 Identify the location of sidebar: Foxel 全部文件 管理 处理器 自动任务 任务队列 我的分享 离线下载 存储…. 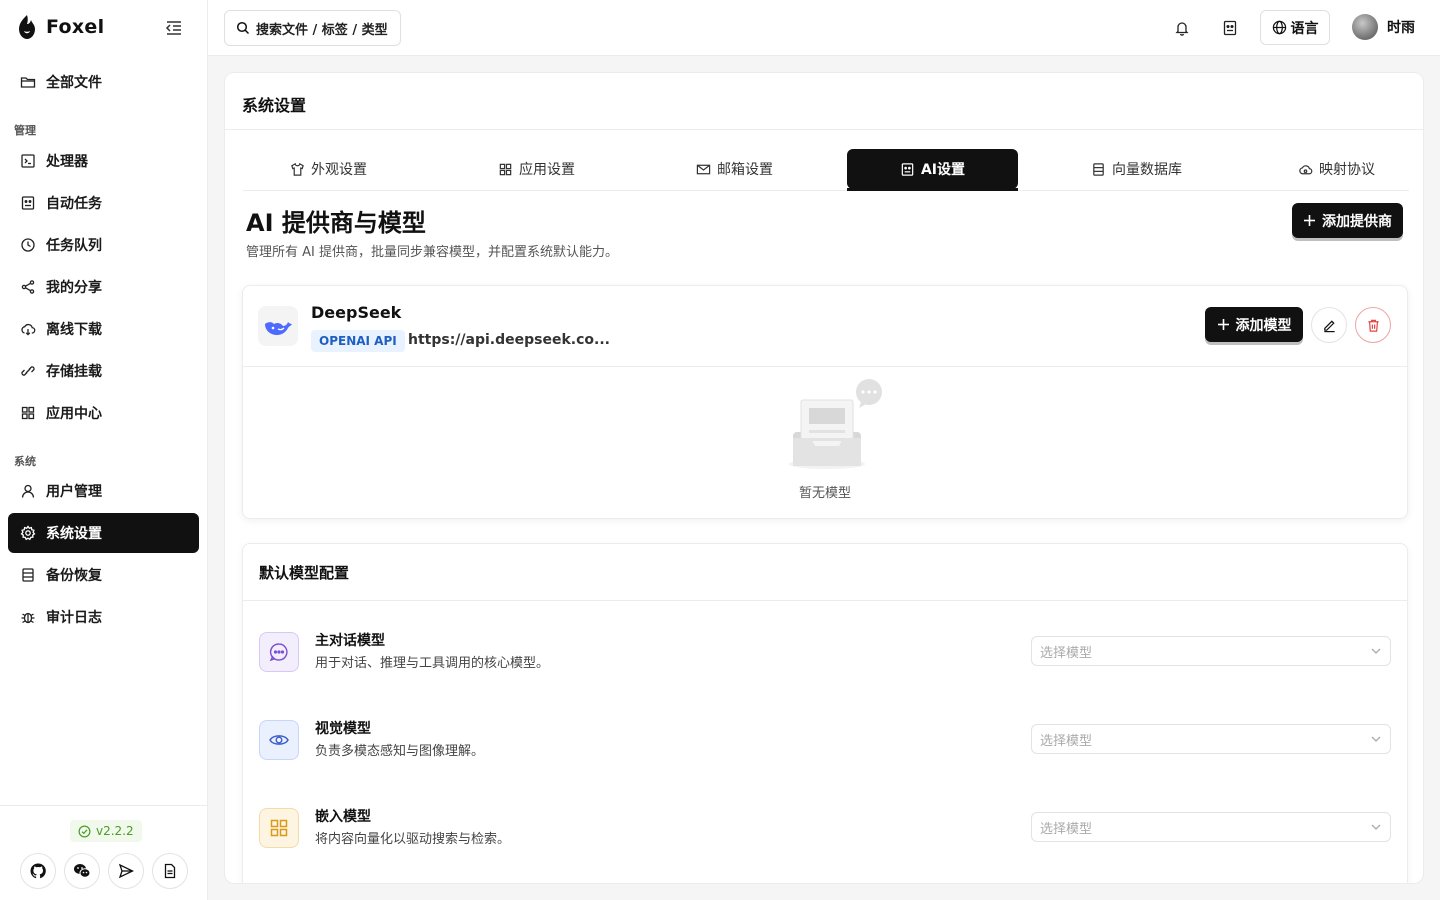
(104, 450).